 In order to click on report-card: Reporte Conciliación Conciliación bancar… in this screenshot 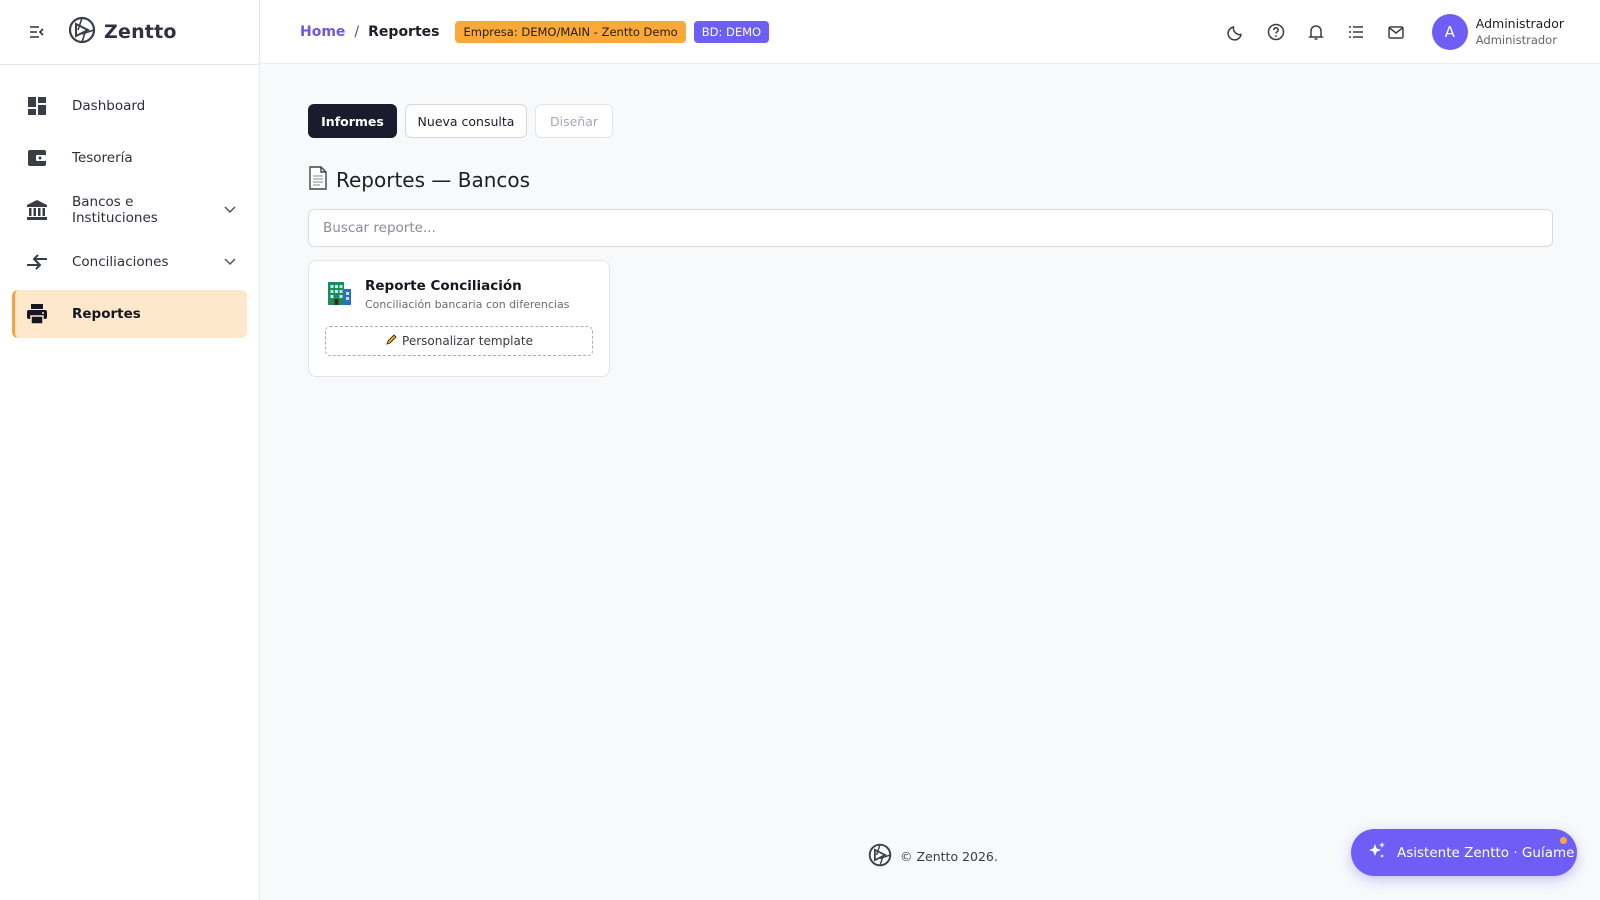, I will do `click(459, 318)`.